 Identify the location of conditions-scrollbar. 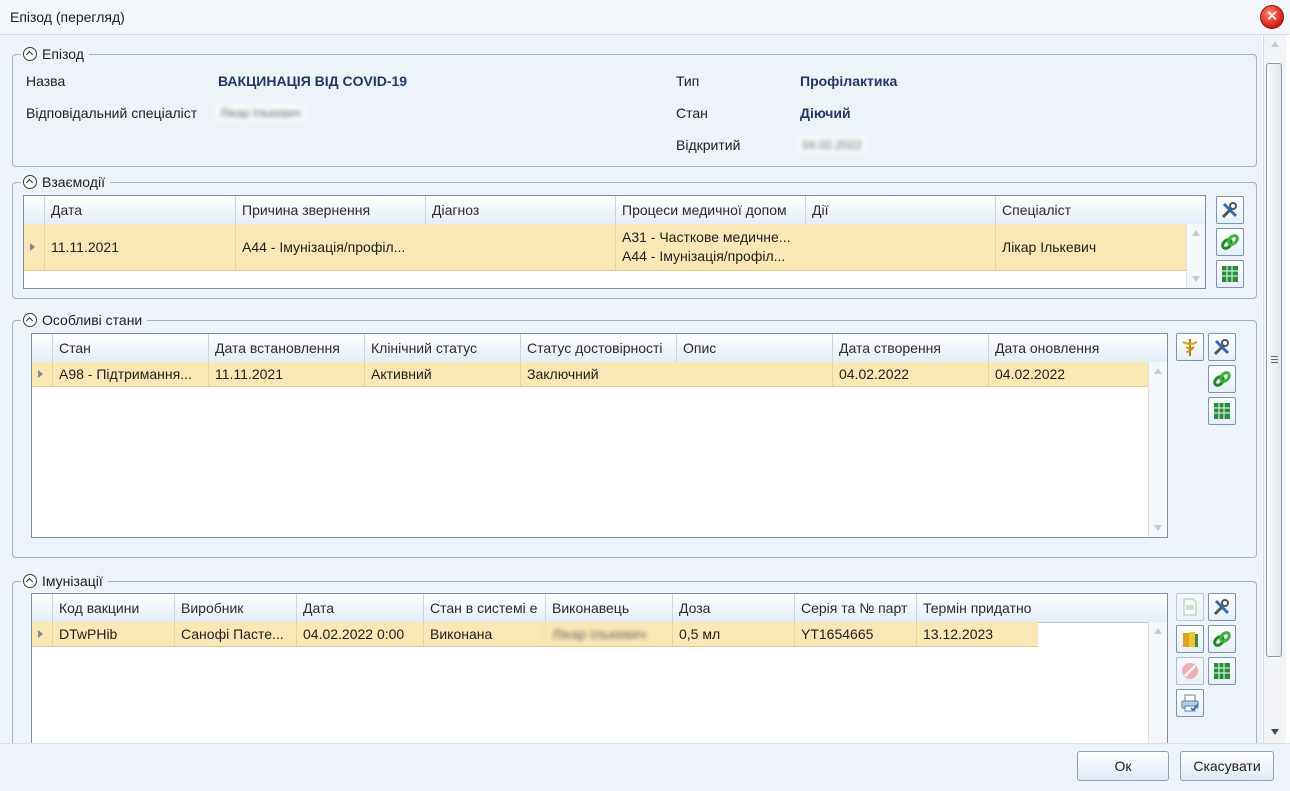
(1157, 449).